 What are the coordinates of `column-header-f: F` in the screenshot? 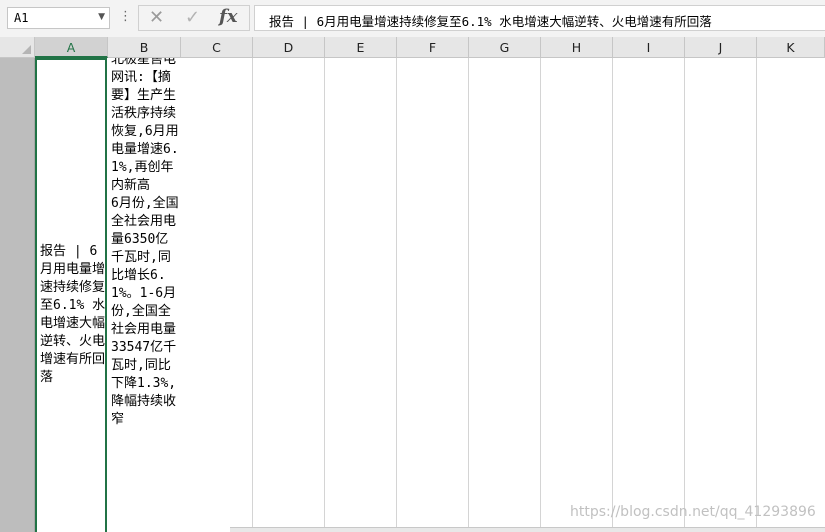 It's located at (433, 47).